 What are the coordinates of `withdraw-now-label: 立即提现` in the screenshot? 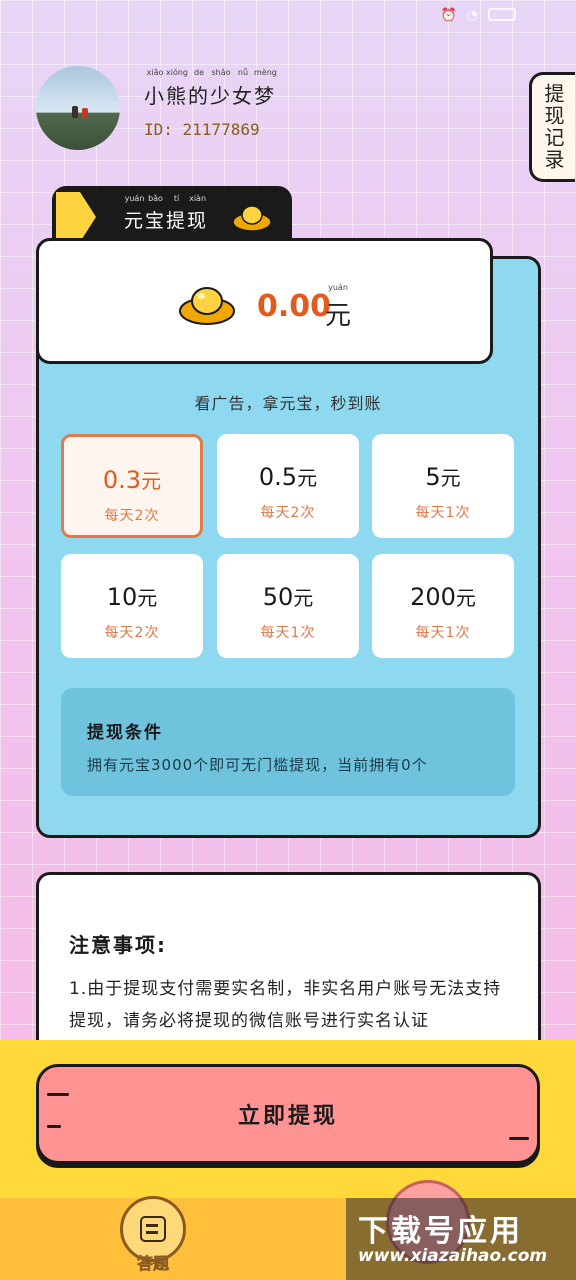 It's located at (287, 1116).